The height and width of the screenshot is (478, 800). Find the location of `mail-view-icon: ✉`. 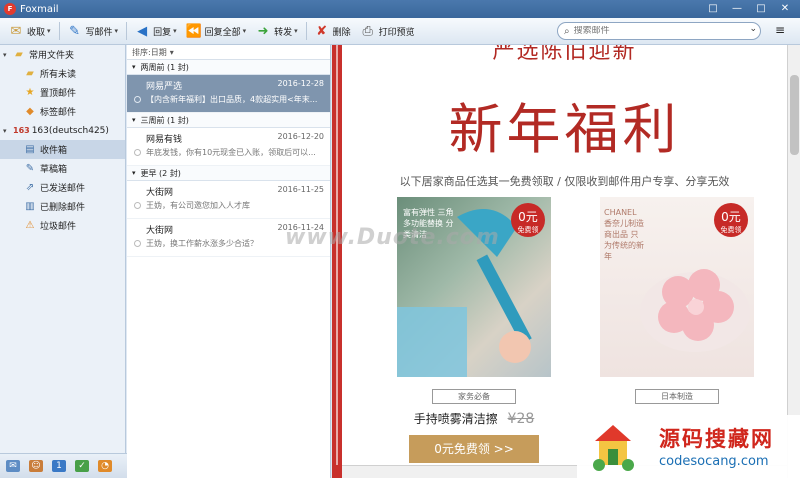

mail-view-icon: ✉ is located at coordinates (13, 466).